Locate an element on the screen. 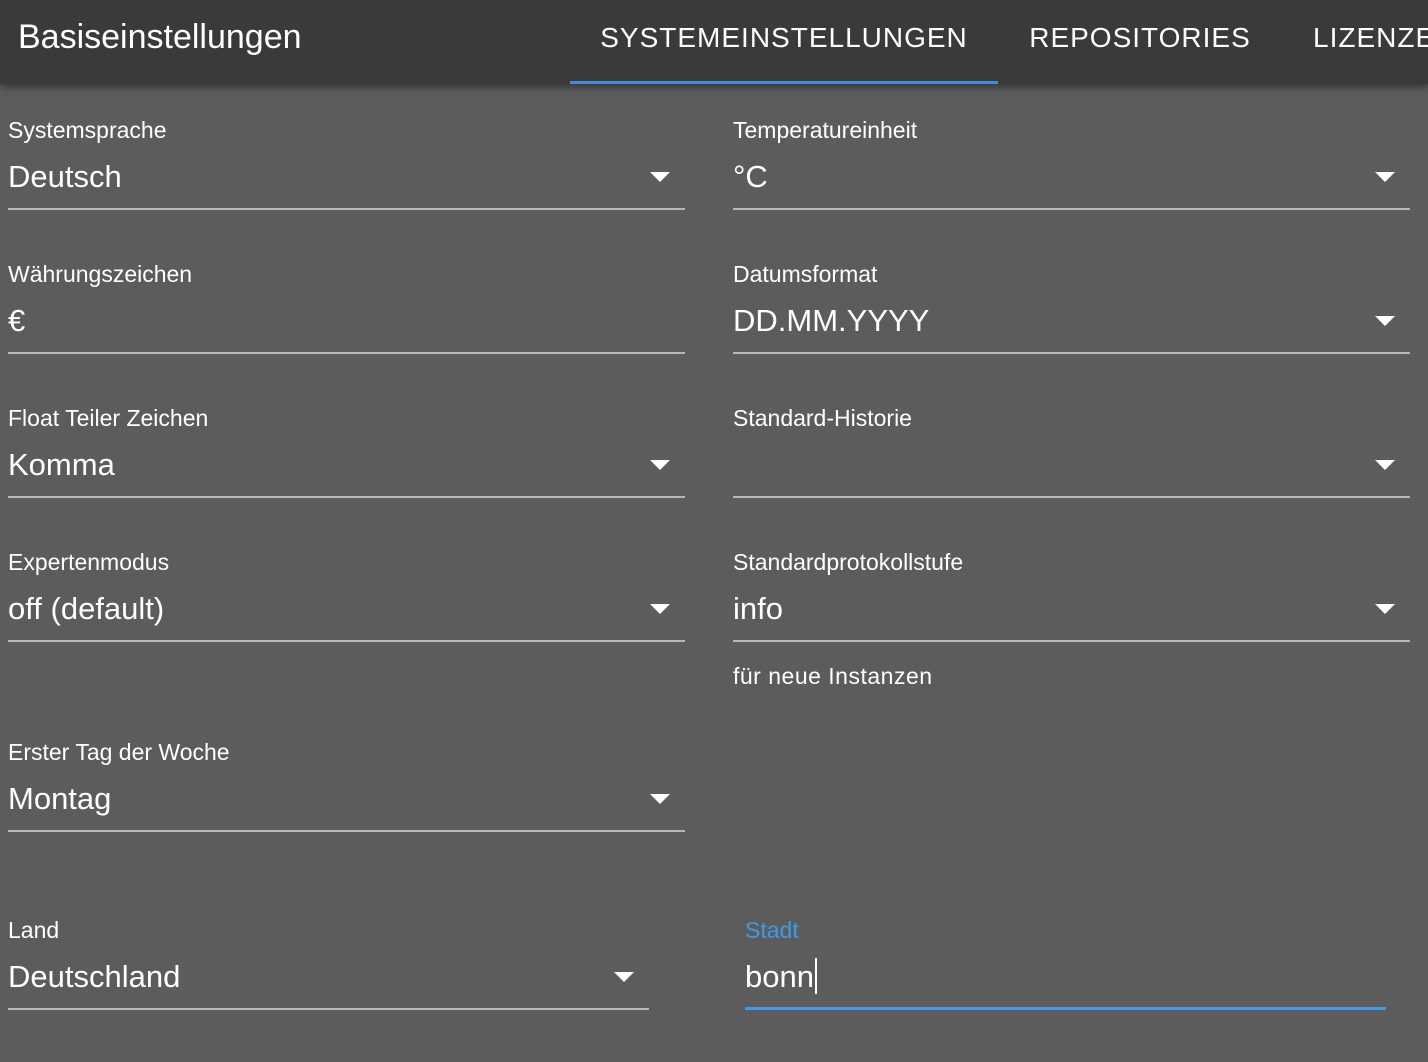  country-value: Deutschland is located at coordinates (94, 976).